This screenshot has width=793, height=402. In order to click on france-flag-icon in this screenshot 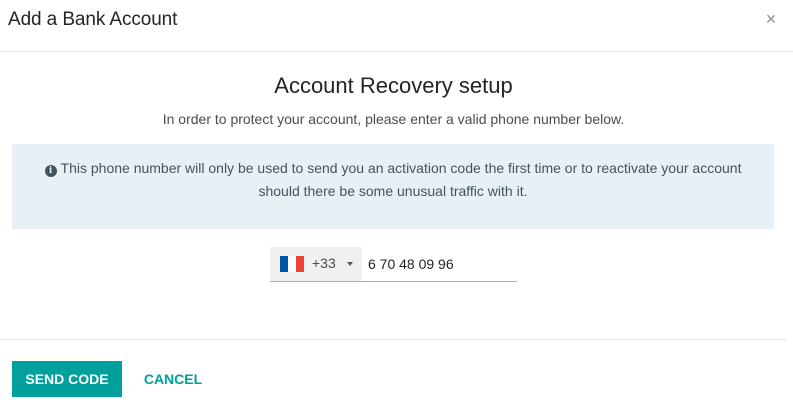, I will do `click(292, 264)`.